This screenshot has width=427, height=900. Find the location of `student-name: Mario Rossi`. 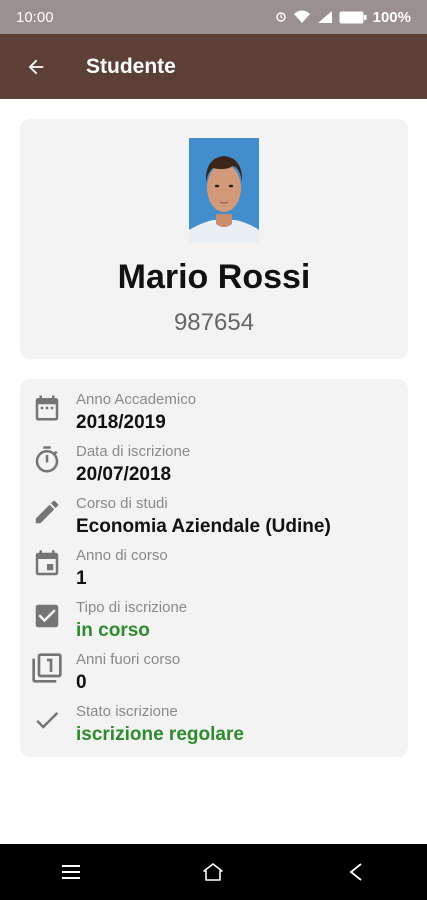

student-name: Mario Rossi is located at coordinates (214, 277).